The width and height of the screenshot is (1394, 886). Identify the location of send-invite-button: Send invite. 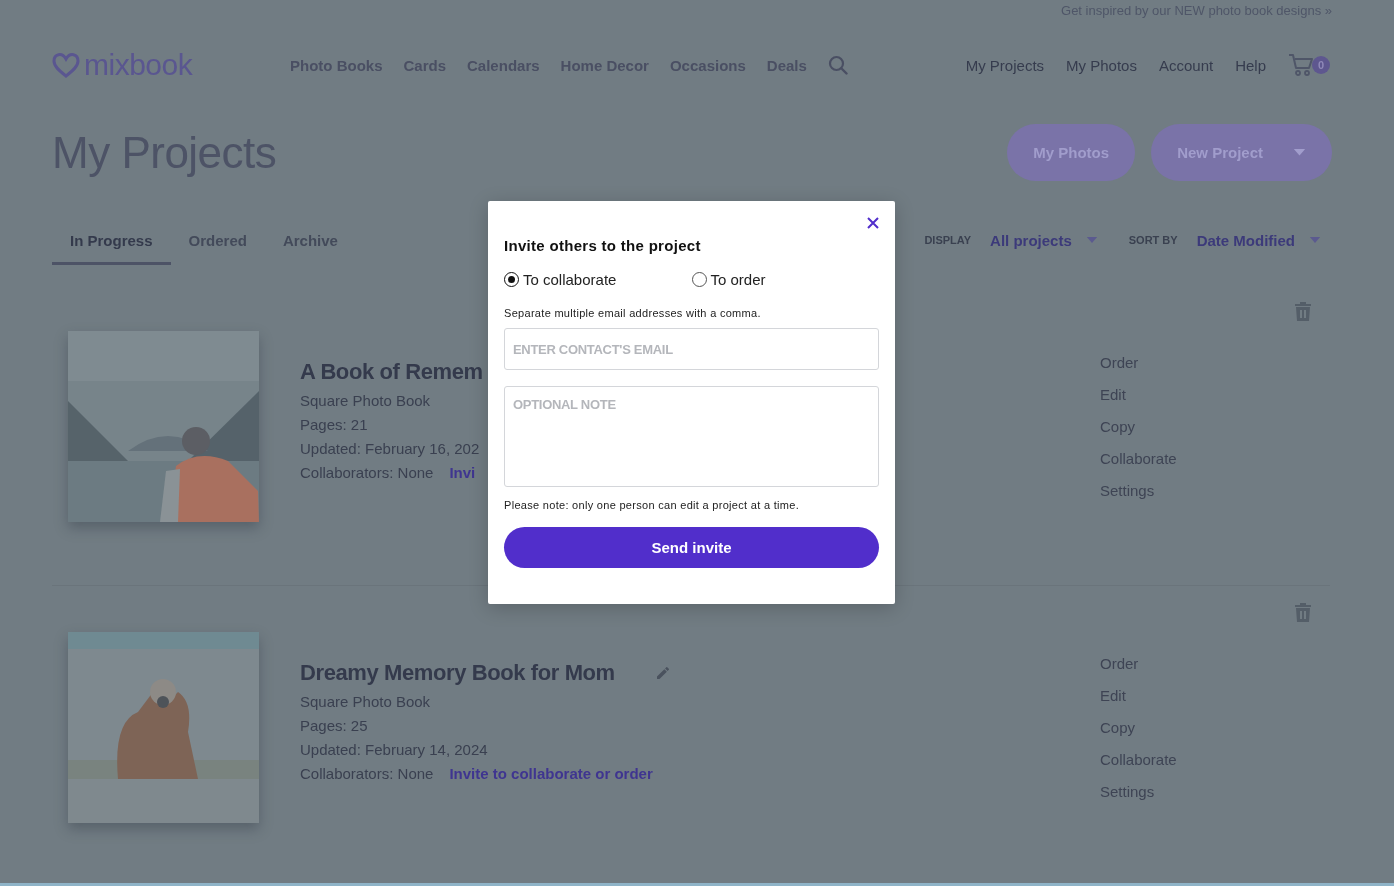
(691, 547).